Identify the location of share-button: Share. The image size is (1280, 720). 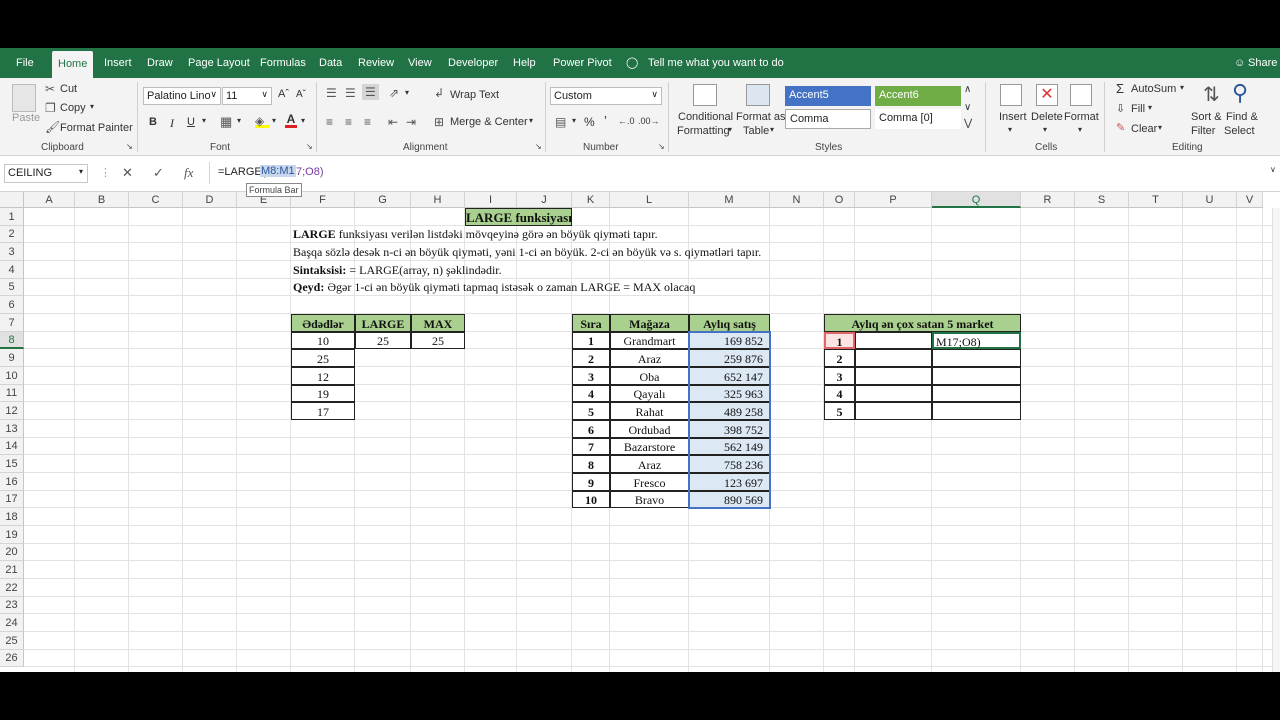
(1262, 63).